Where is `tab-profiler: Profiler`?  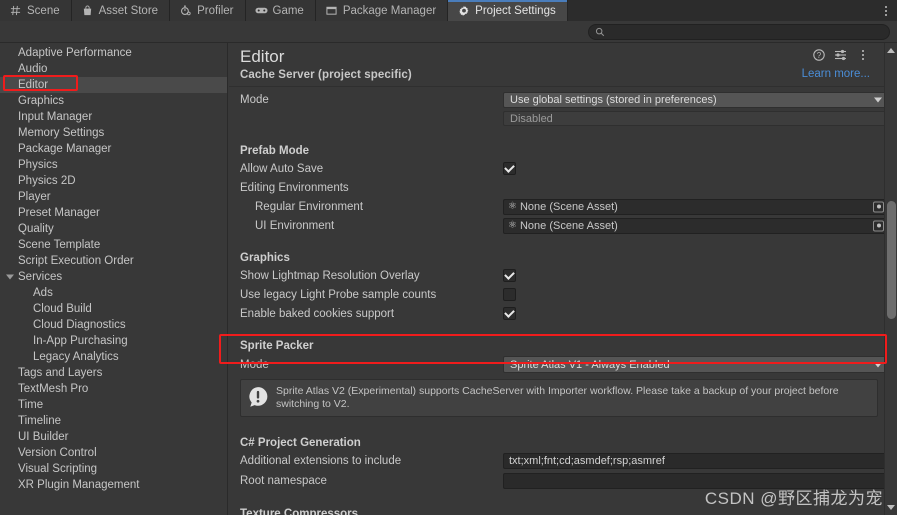 tab-profiler: Profiler is located at coordinates (208, 10).